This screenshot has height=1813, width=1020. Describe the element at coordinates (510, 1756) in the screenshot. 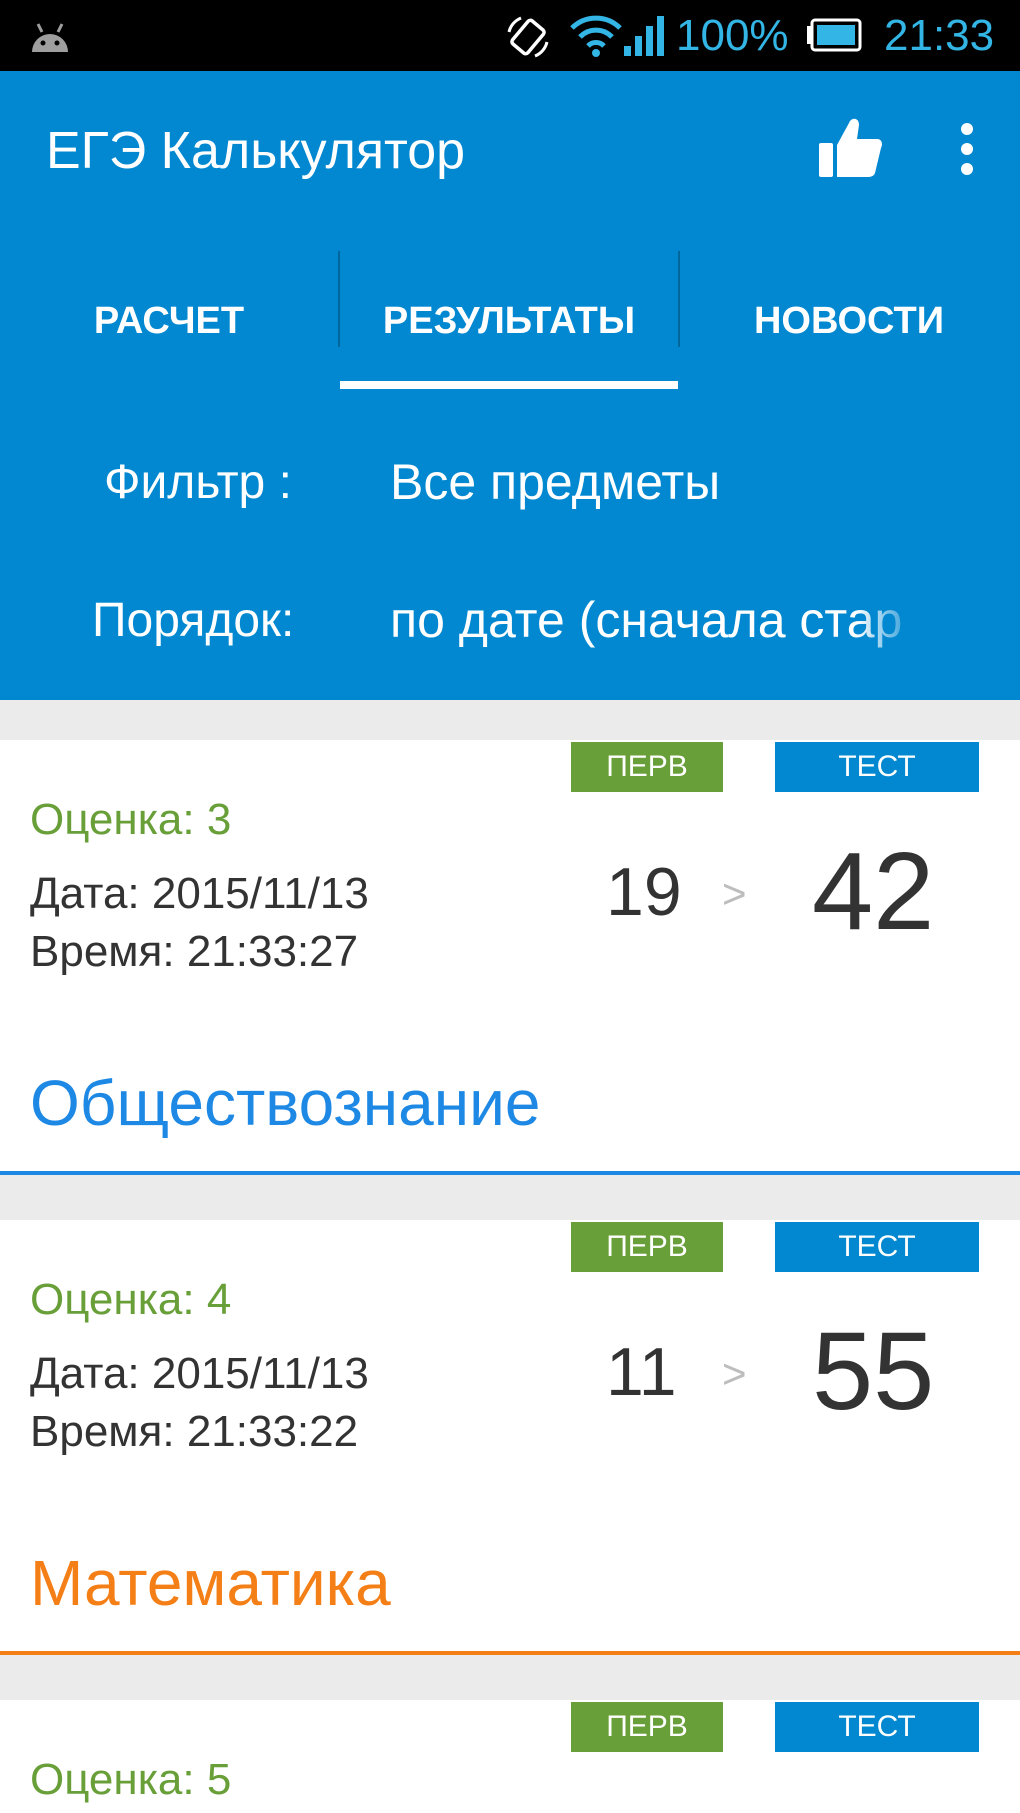

I see `result-card: ПЕРВ ТЕСТ Оценка: 5` at that location.